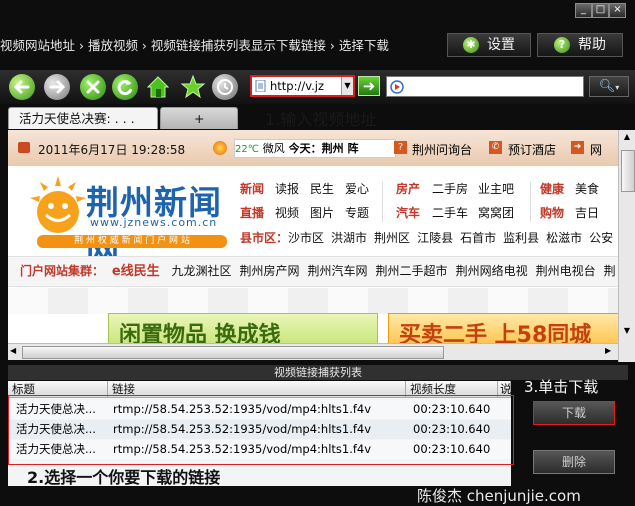  What do you see at coordinates (321, 119) in the screenshot?
I see `annotation-step1: 1.输入视频地址` at bounding box center [321, 119].